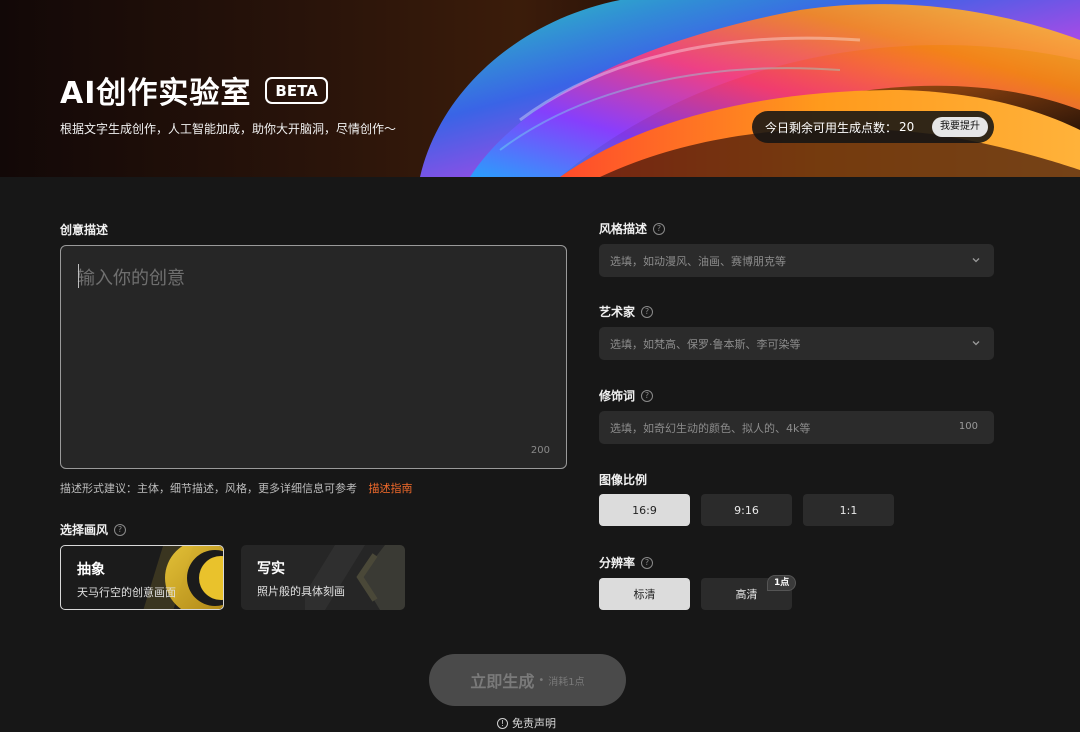 The width and height of the screenshot is (1080, 732). What do you see at coordinates (644, 594) in the screenshot?
I see `resolution-option-standard: 标清` at bounding box center [644, 594].